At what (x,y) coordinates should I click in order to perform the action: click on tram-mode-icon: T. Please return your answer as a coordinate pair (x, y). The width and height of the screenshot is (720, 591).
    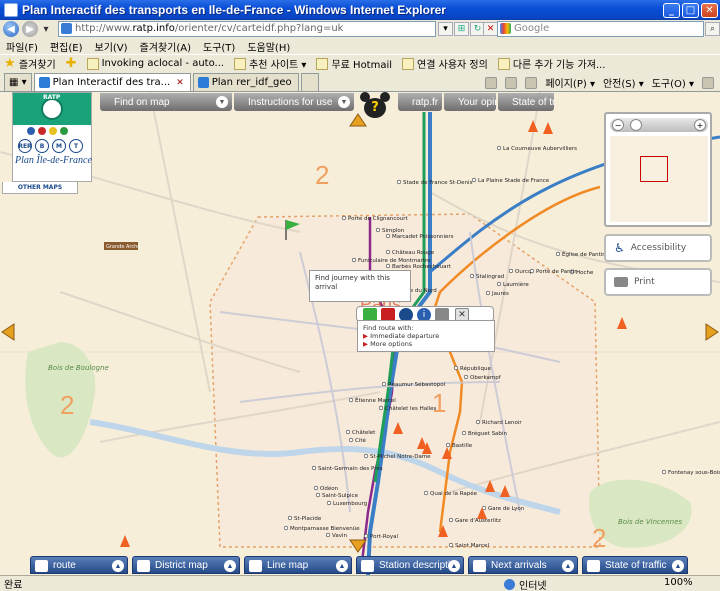
    Looking at the image, I should click on (76, 146).